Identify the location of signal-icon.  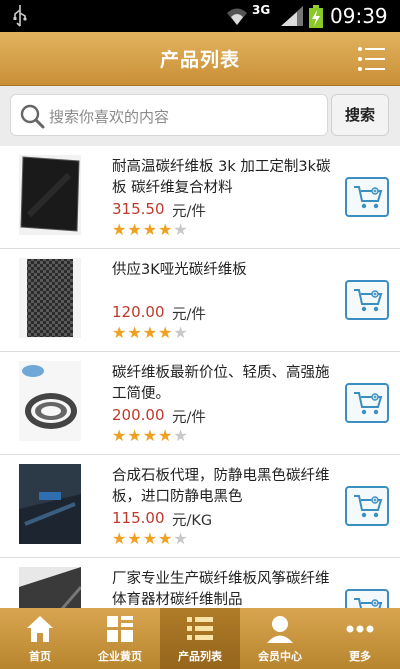
(292, 16).